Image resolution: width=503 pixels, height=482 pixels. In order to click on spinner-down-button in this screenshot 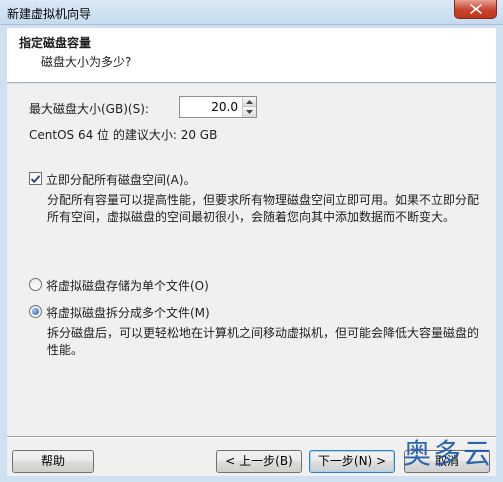, I will do `click(249, 112)`.